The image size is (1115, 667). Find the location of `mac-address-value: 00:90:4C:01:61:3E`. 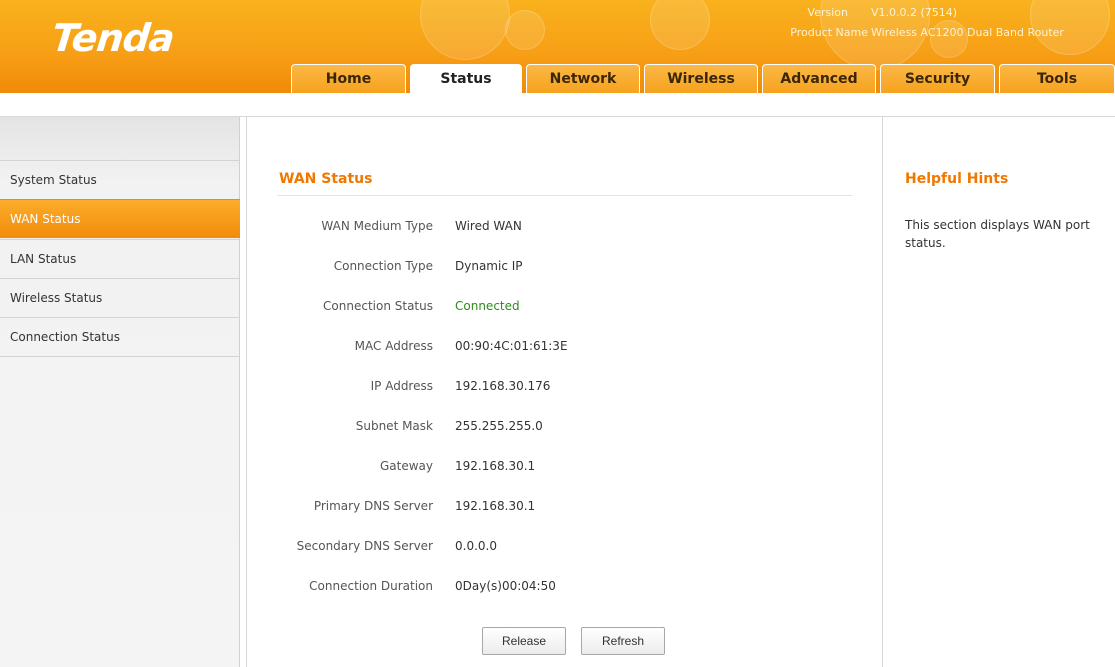

mac-address-value: 00:90:4C:01:61:3E is located at coordinates (511, 346).